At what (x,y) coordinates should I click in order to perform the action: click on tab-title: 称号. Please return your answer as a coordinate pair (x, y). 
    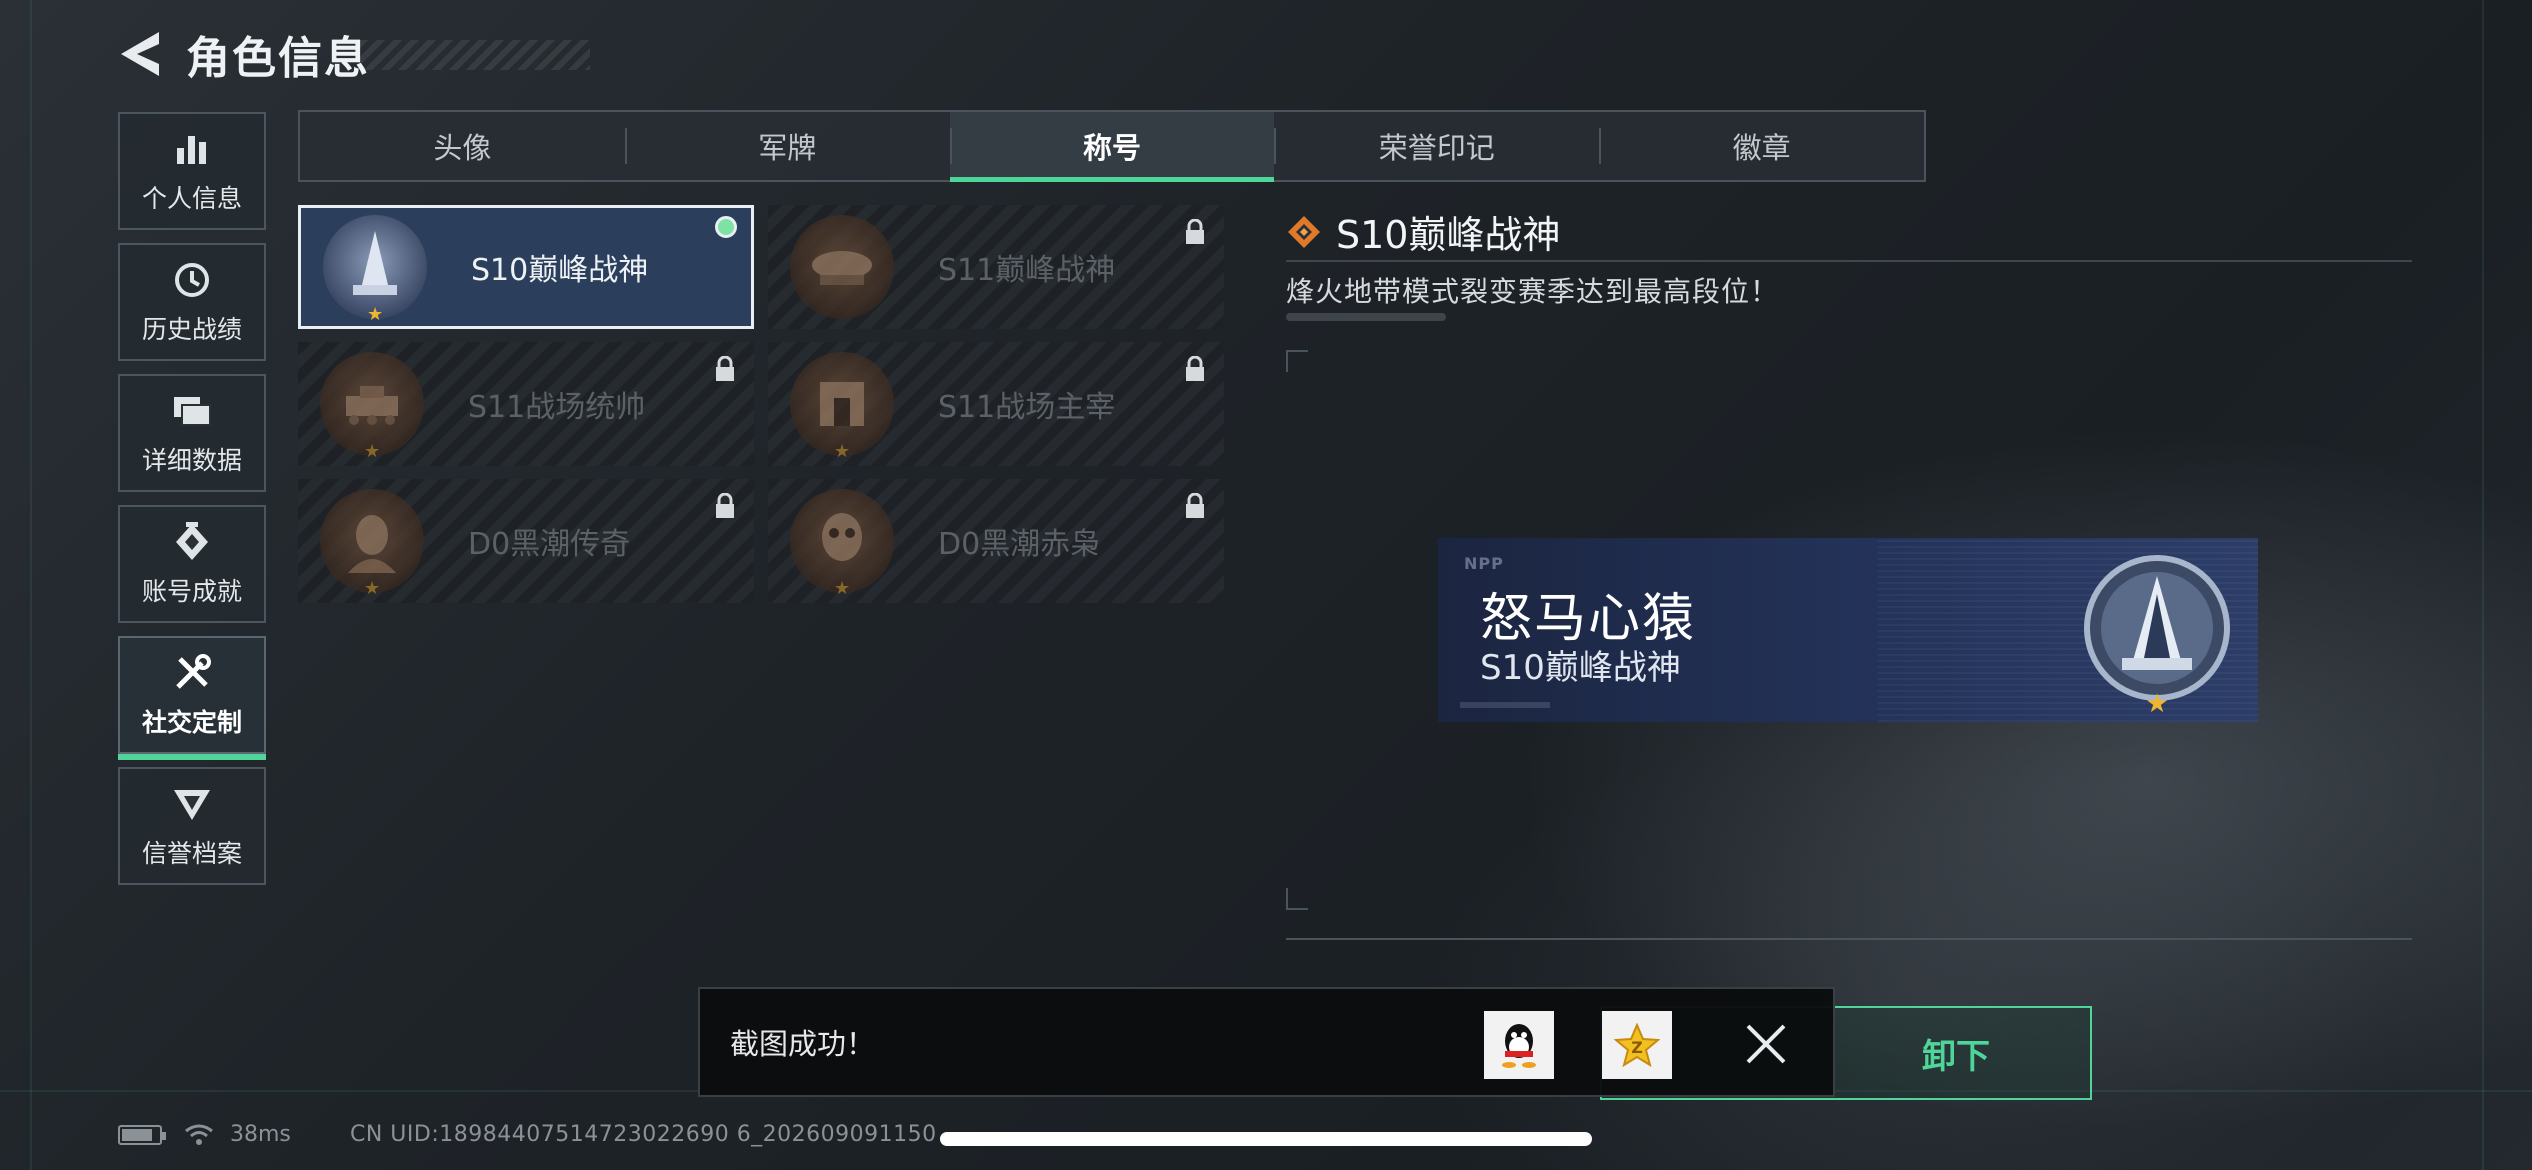
    Looking at the image, I should click on (1112, 147).